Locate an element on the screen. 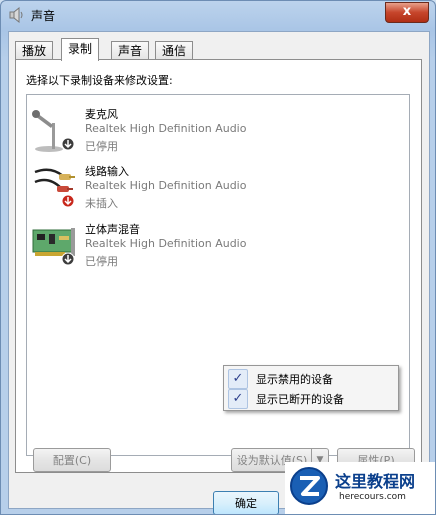 The image size is (436, 515). configure-button: 配置(C) is located at coordinates (72, 460).